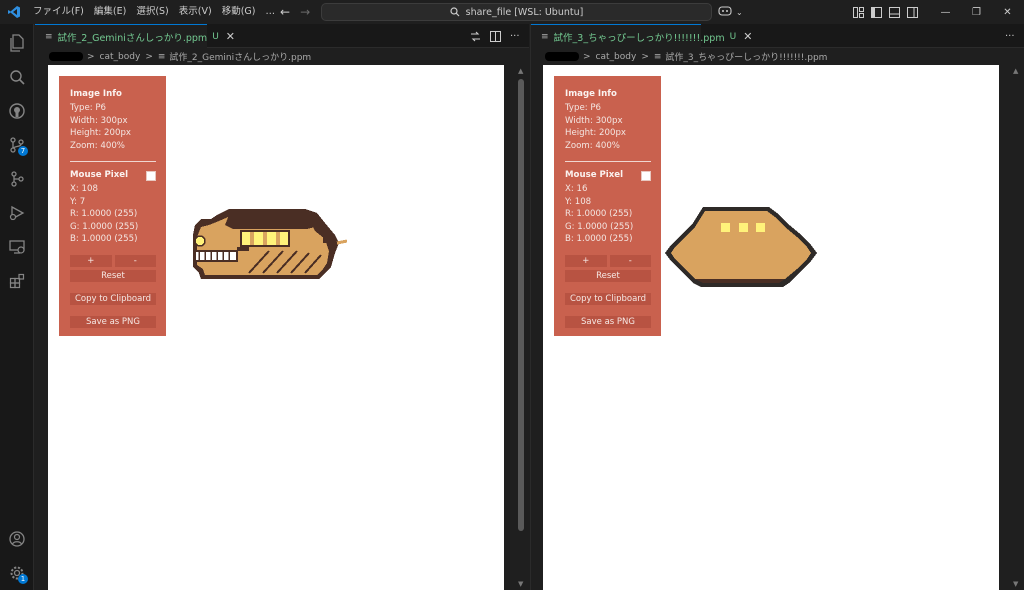 The image size is (1024, 590). I want to click on close-window-icon: ✕, so click(1007, 12).